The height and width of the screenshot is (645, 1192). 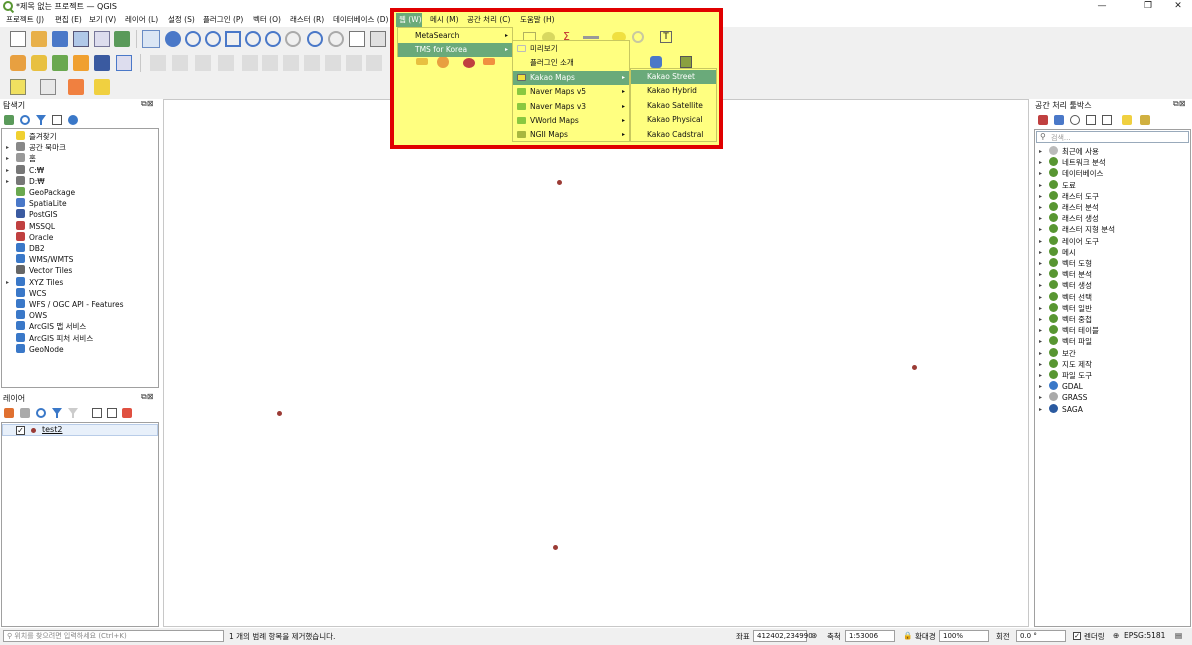 I want to click on zoom-native-icon, so click(x=293, y=39).